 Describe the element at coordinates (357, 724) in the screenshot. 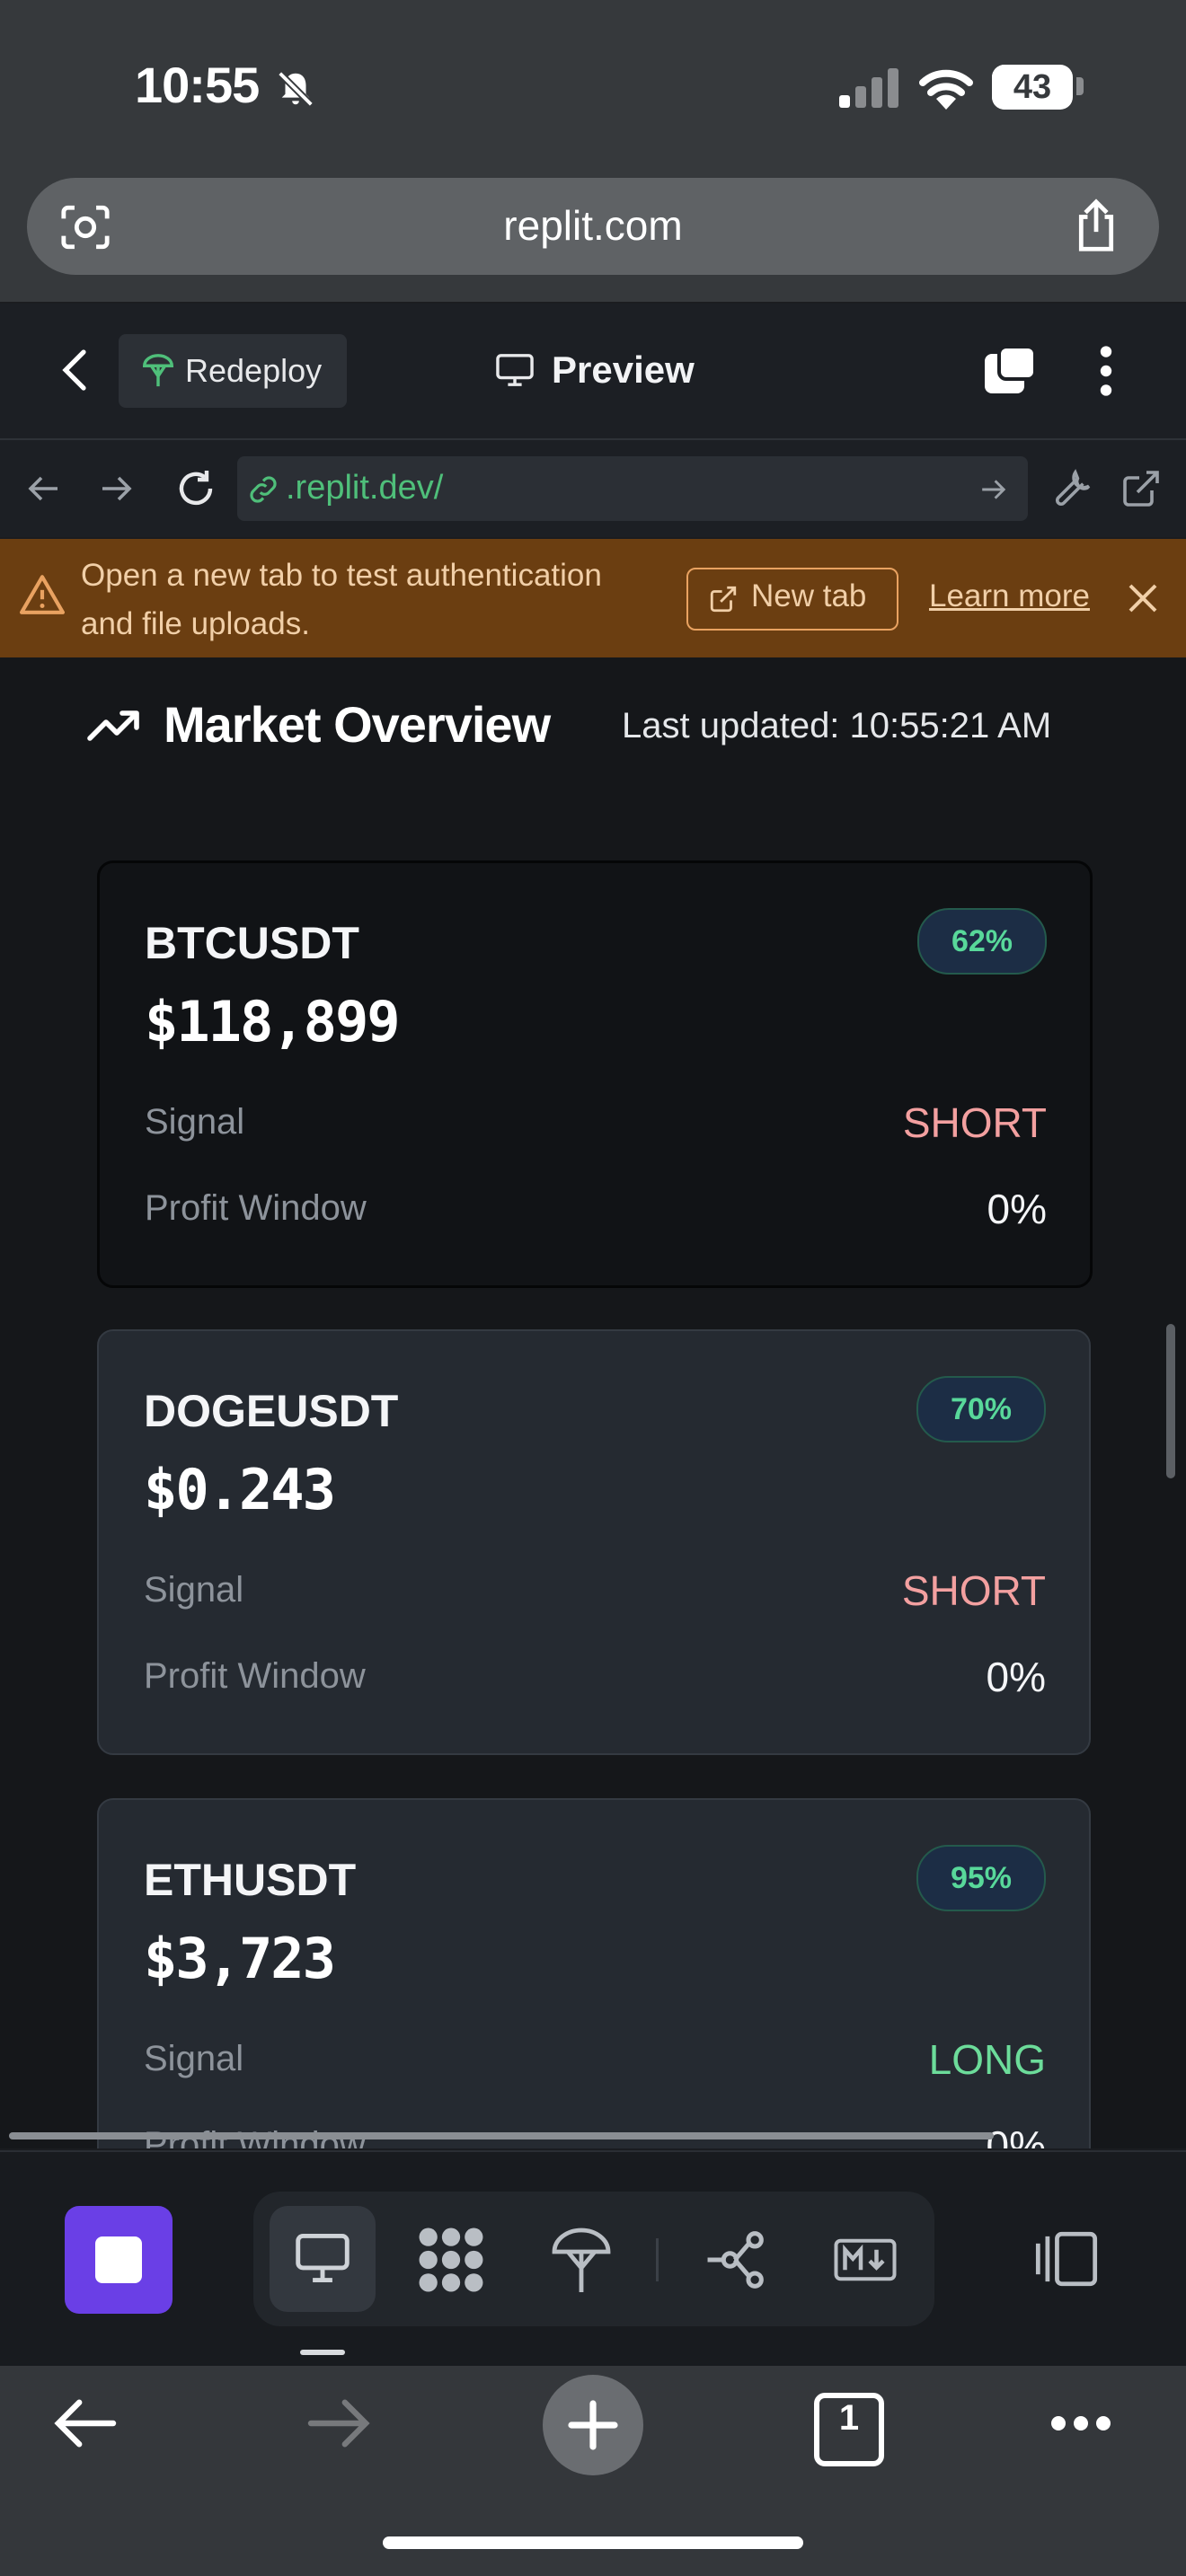

I see `page-title: Market Overview` at that location.